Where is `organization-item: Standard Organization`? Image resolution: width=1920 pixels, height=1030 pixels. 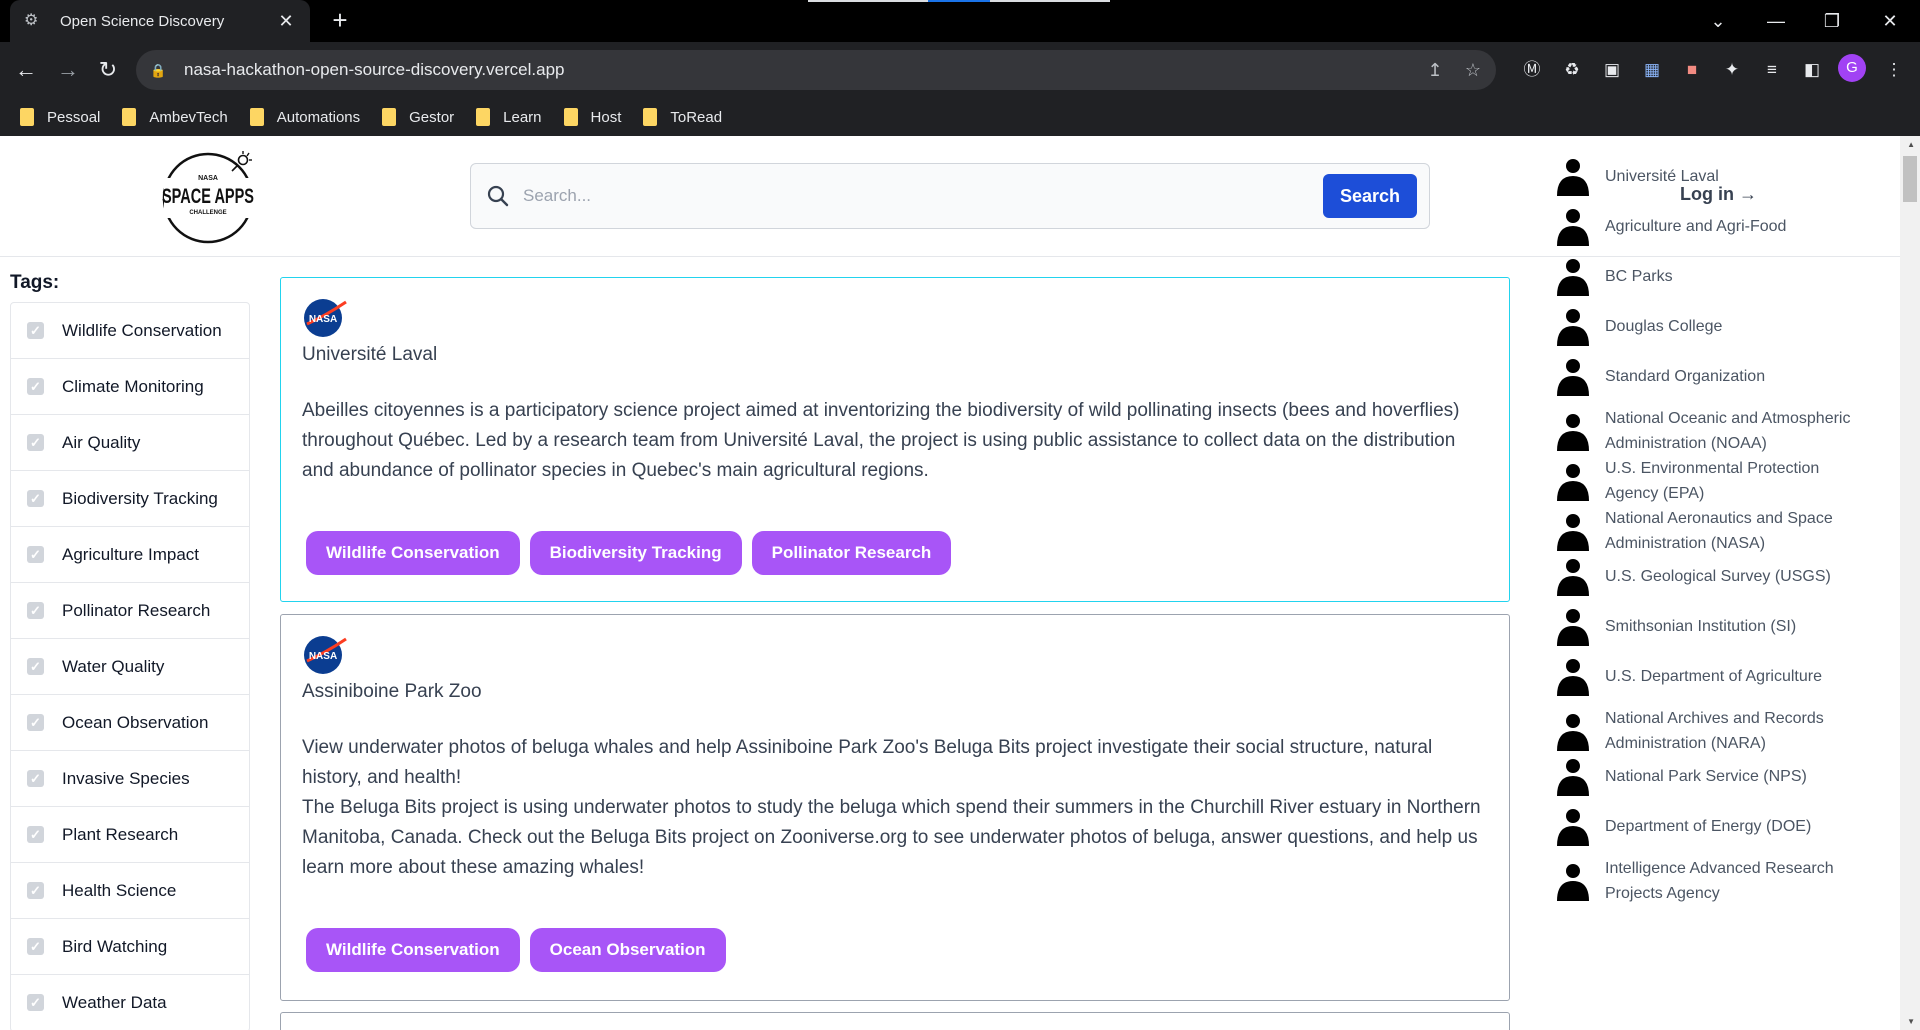
organization-item: Standard Organization is located at coordinates (1715, 376).